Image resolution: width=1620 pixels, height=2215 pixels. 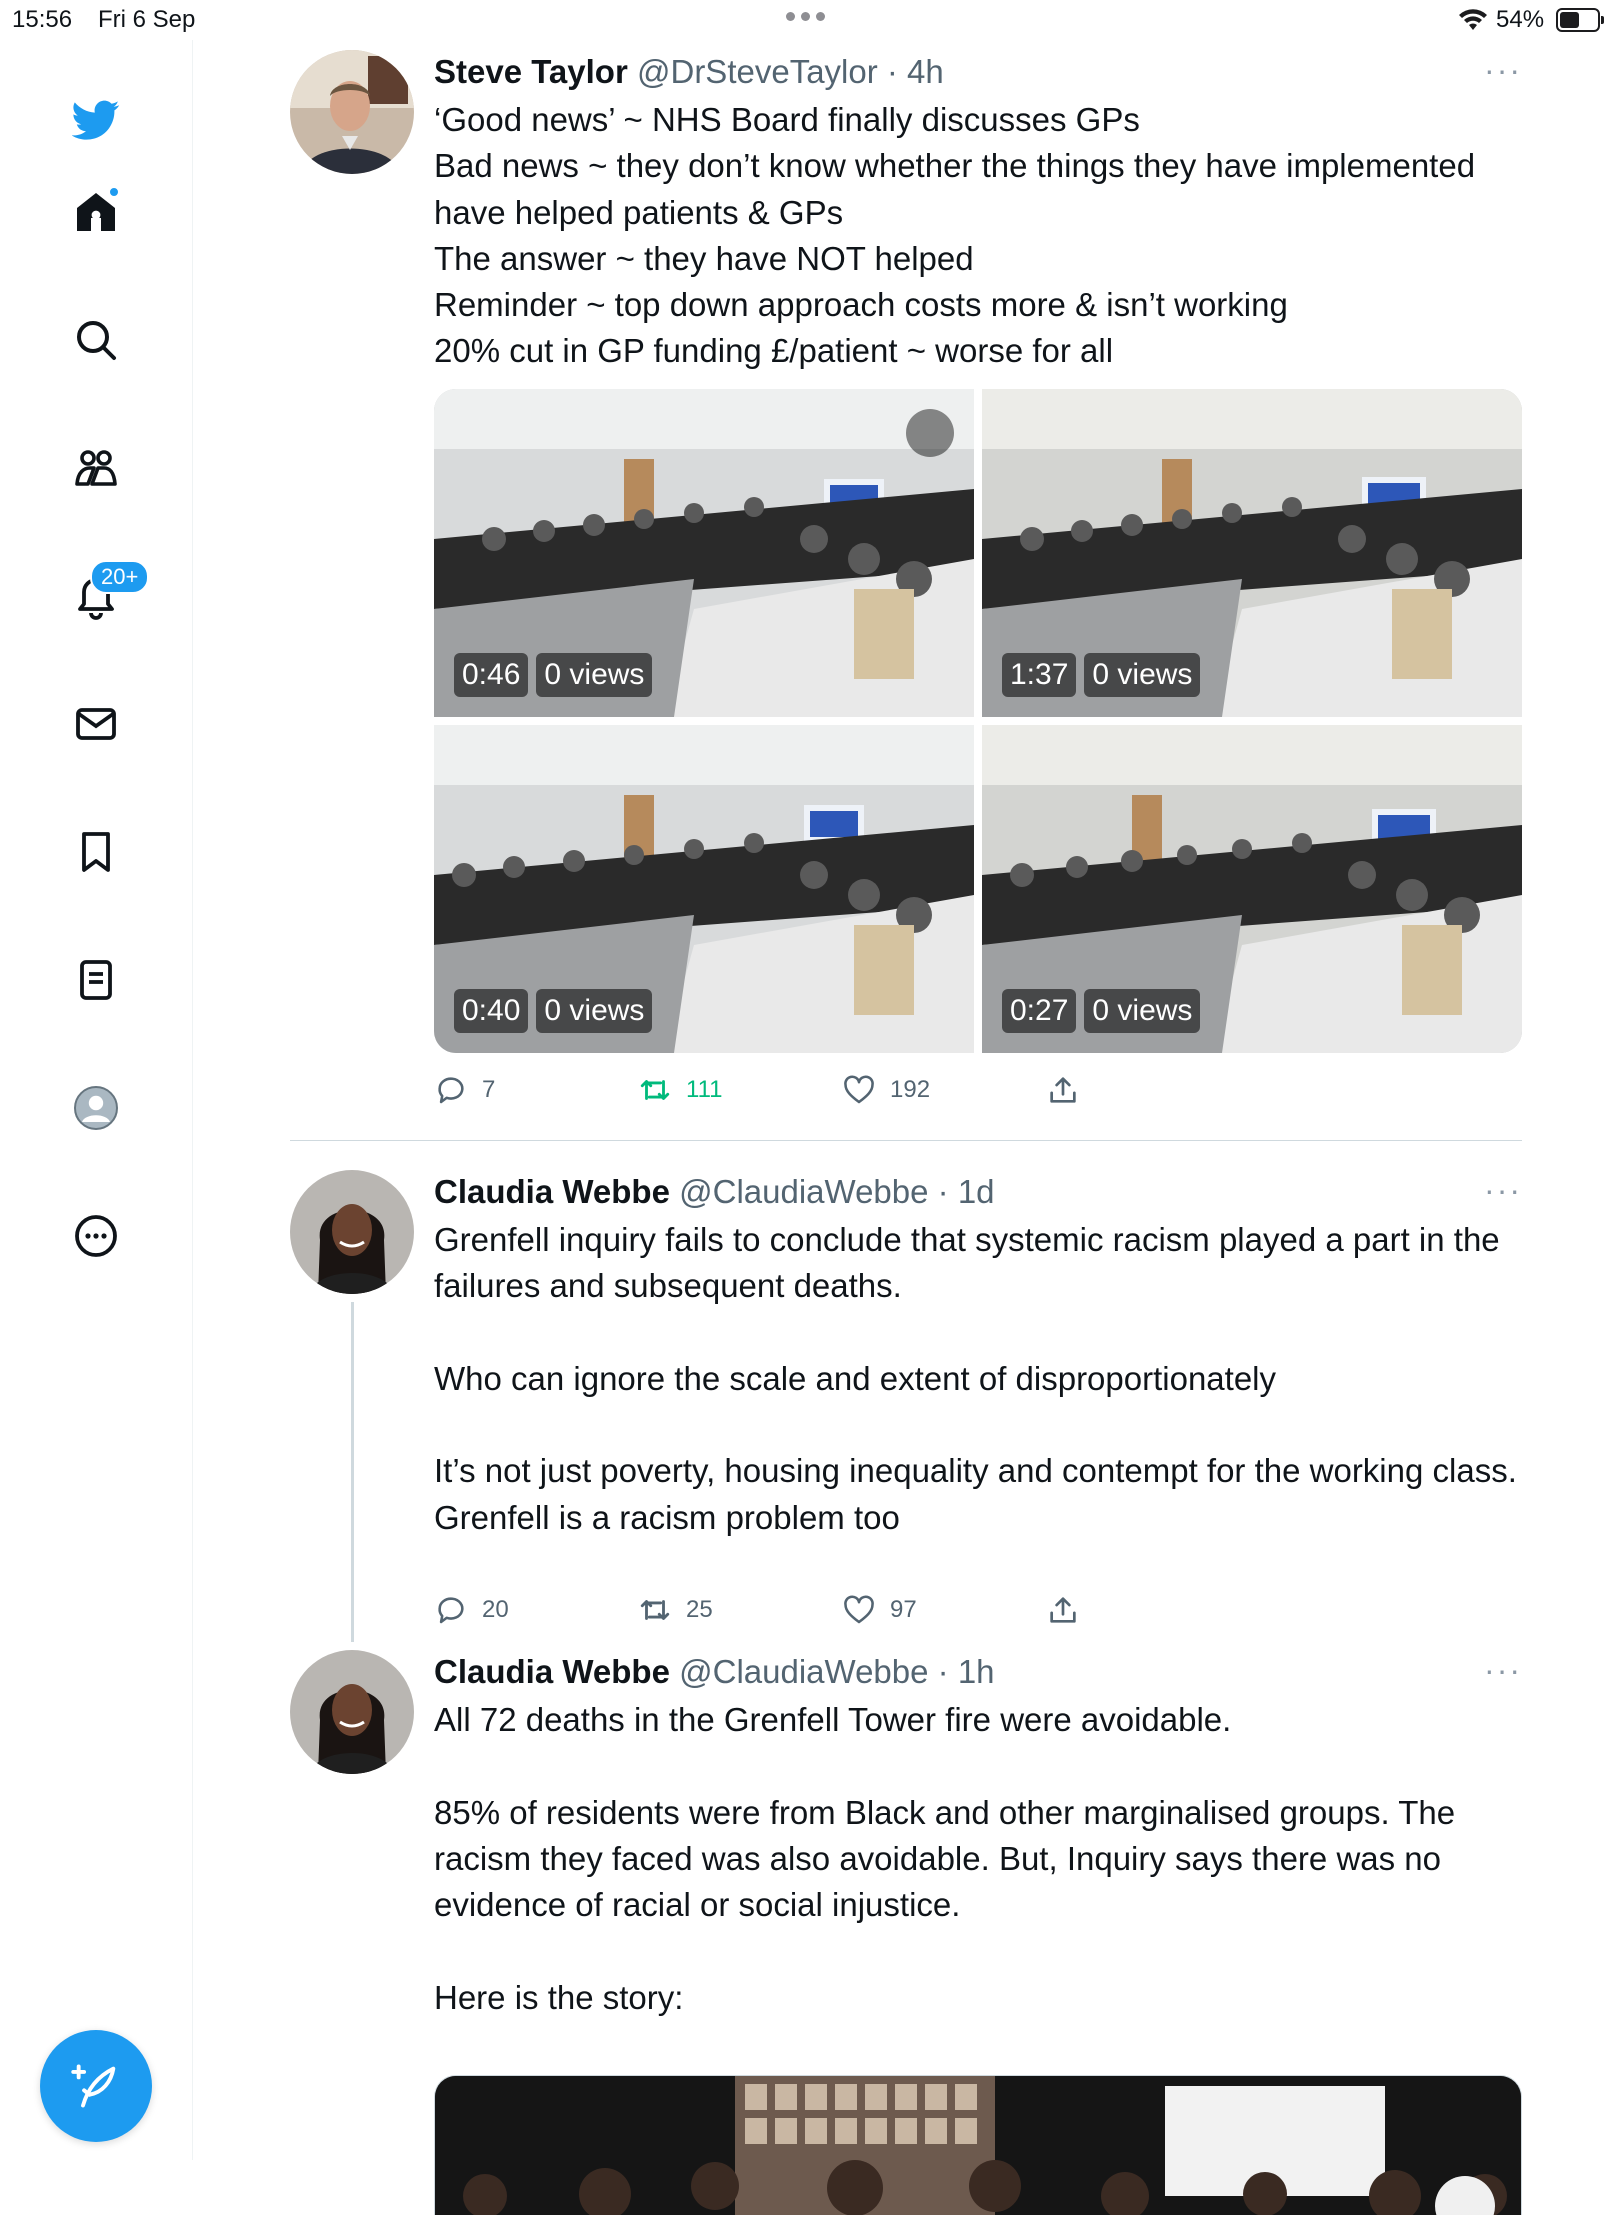 I want to click on author-handle: @DrSteveTaylor, so click(x=757, y=71).